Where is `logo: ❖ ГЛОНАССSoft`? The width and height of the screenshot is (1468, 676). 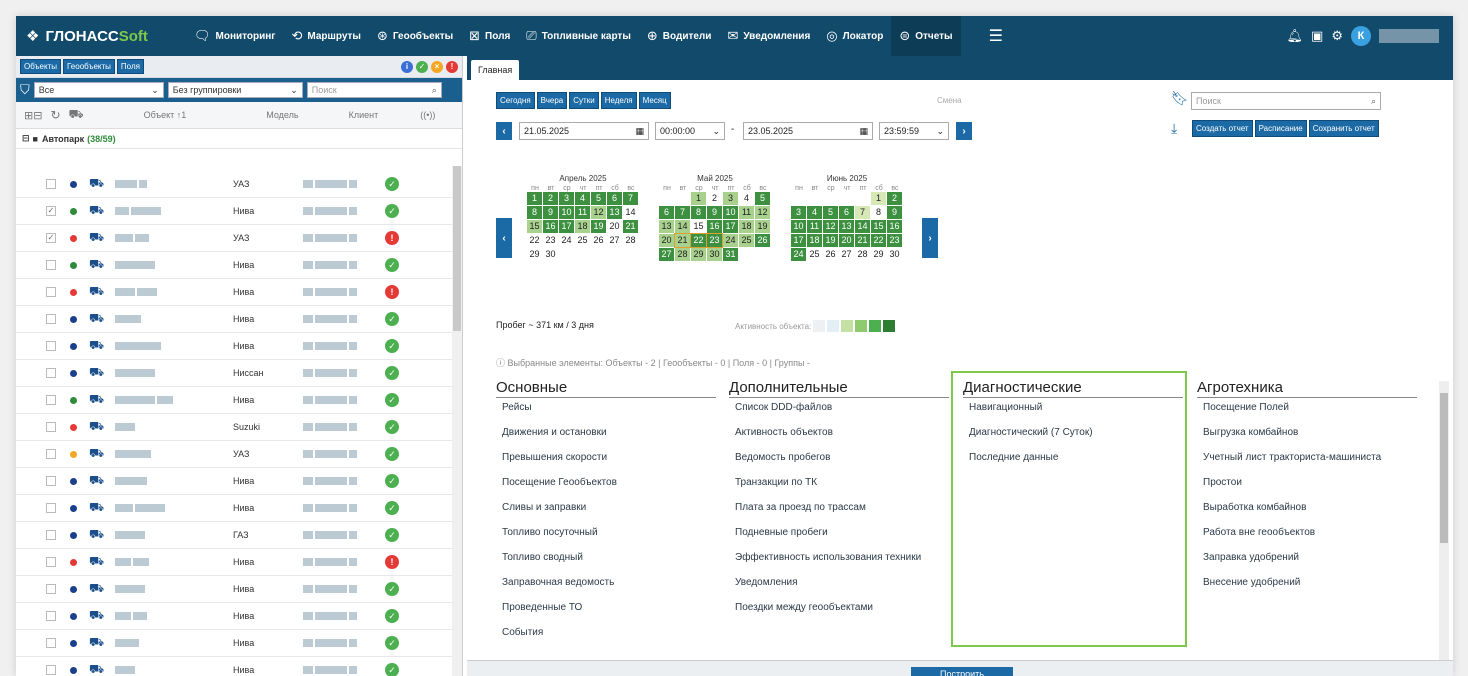
logo: ❖ ГЛОНАССSoft is located at coordinates (101, 36).